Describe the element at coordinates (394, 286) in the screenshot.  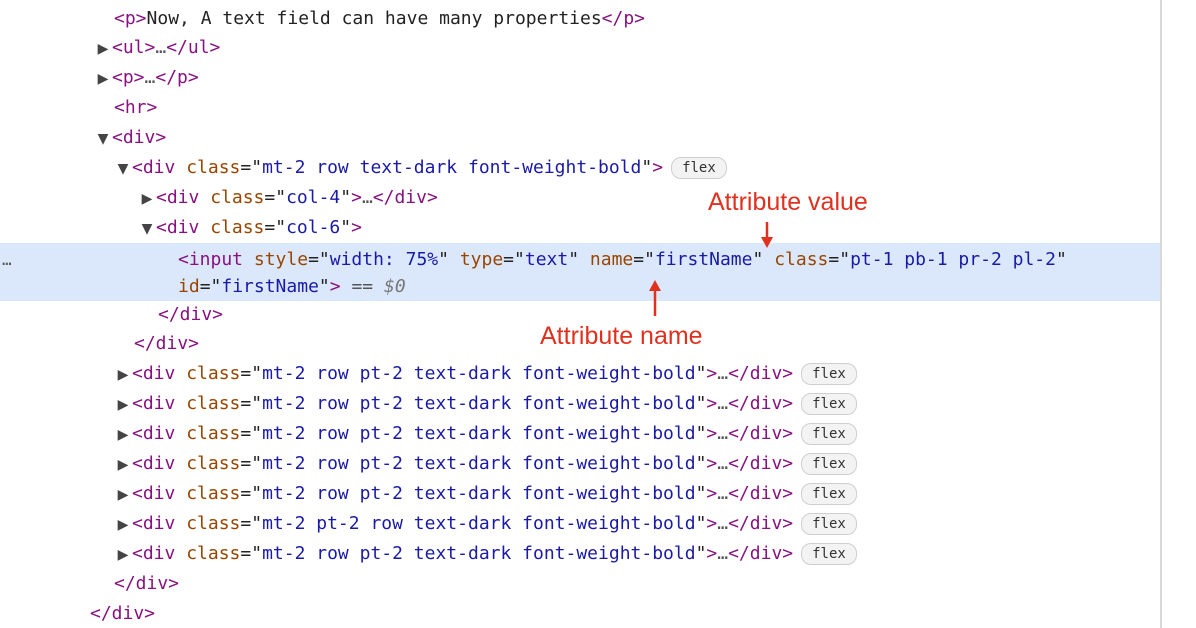
I see `console-ref-var: $0` at that location.